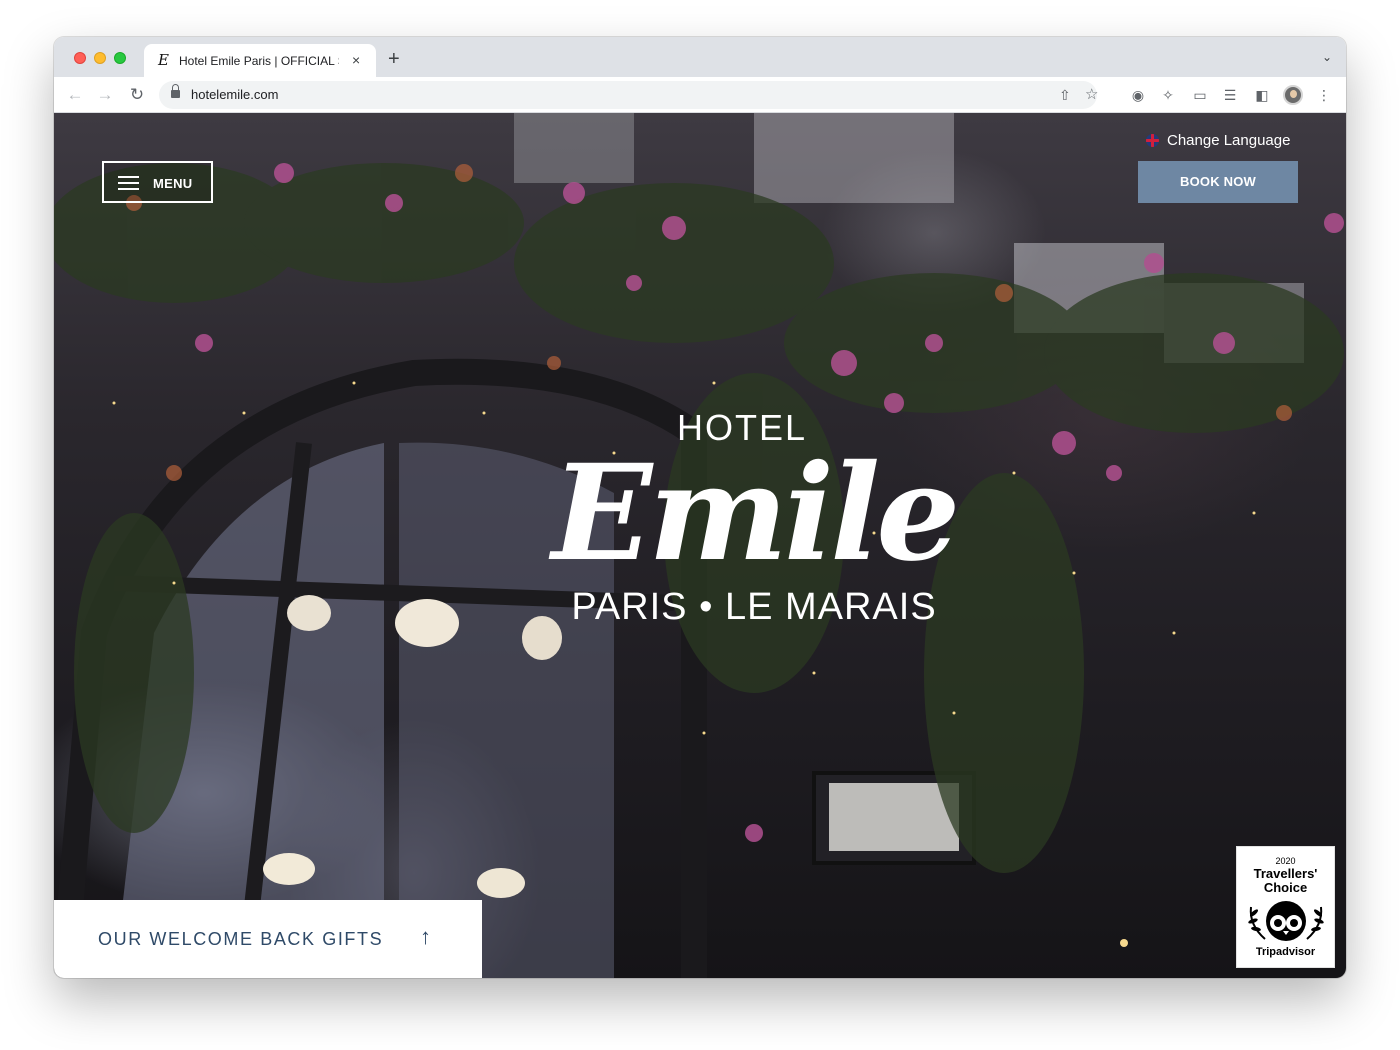  Describe the element at coordinates (1285, 873) in the screenshot. I see `badge-title-line1: Travellers'` at that location.